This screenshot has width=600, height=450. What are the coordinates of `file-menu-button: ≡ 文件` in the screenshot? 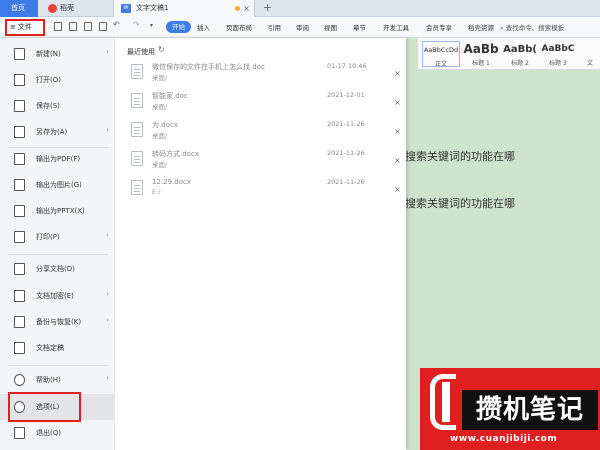 It's located at (25, 27).